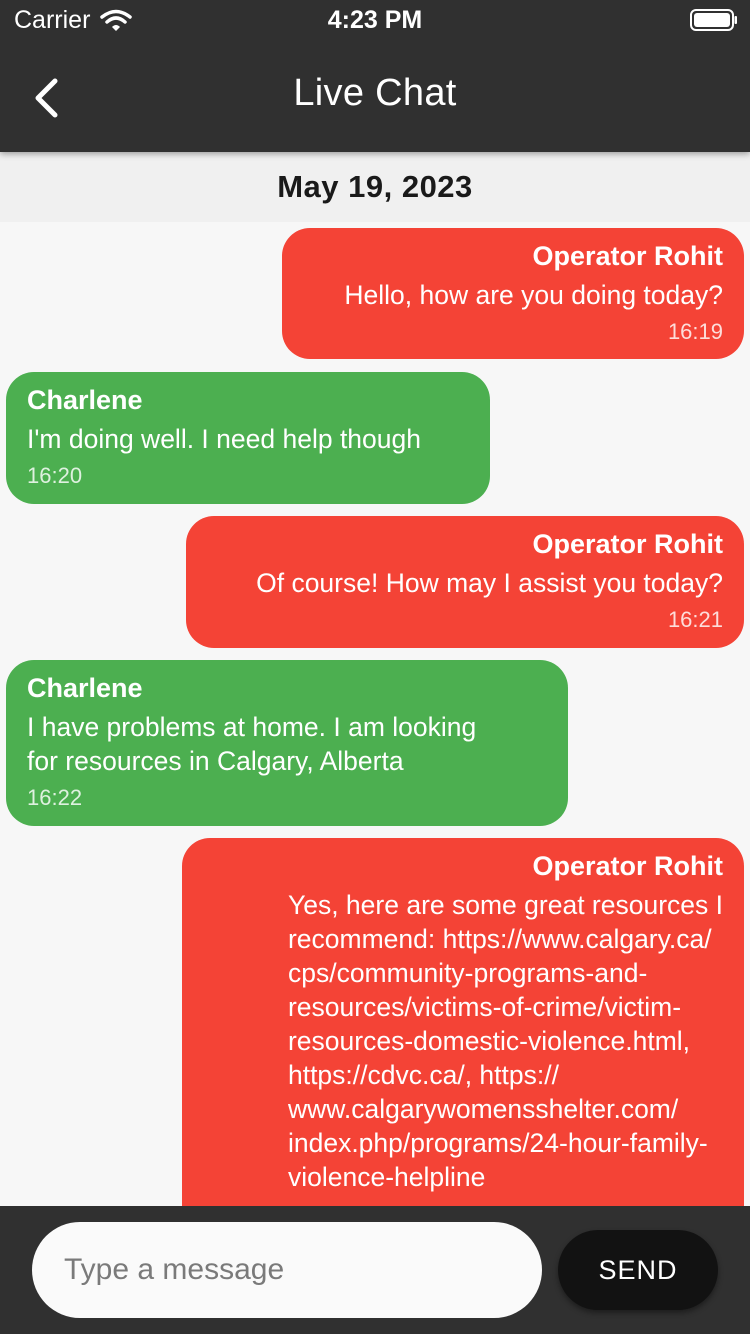 This screenshot has width=750, height=1334. What do you see at coordinates (695, 619) in the screenshot?
I see `message-time: 16:21` at bounding box center [695, 619].